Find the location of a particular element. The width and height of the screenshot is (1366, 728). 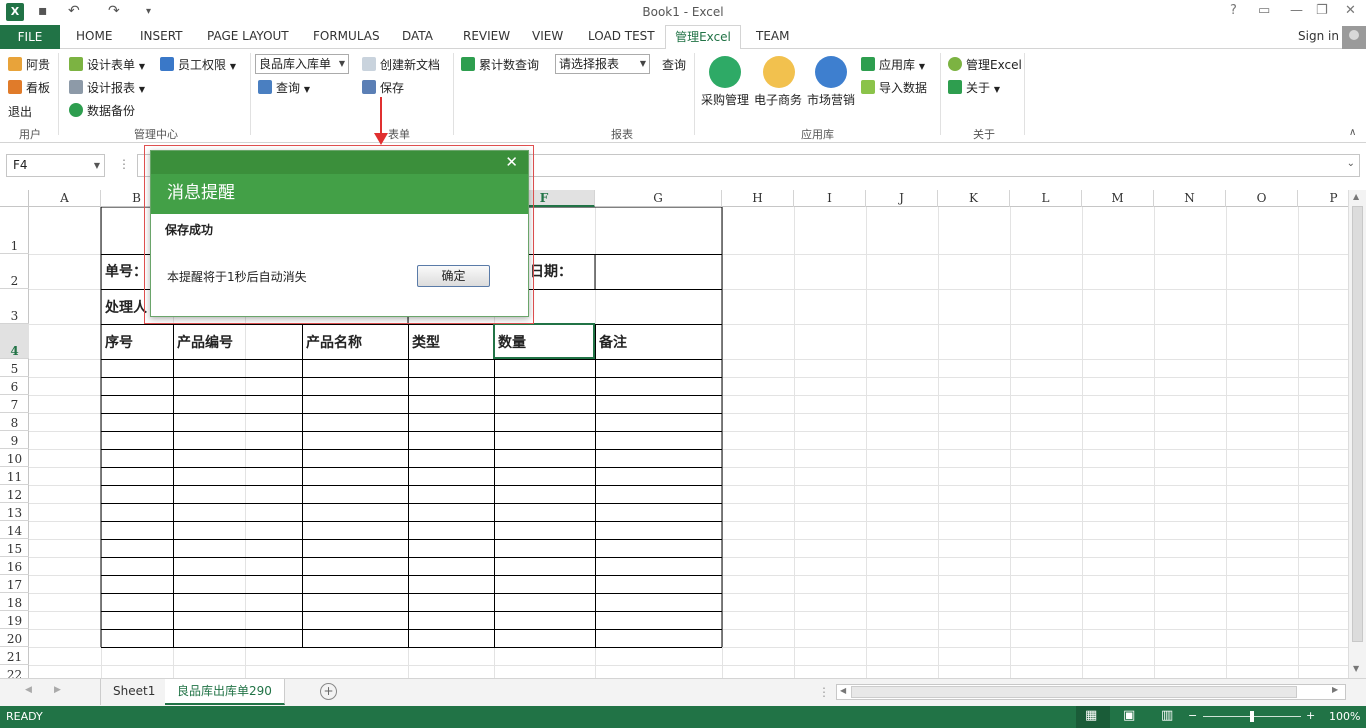

row-header-6: 6 is located at coordinates (14, 386).